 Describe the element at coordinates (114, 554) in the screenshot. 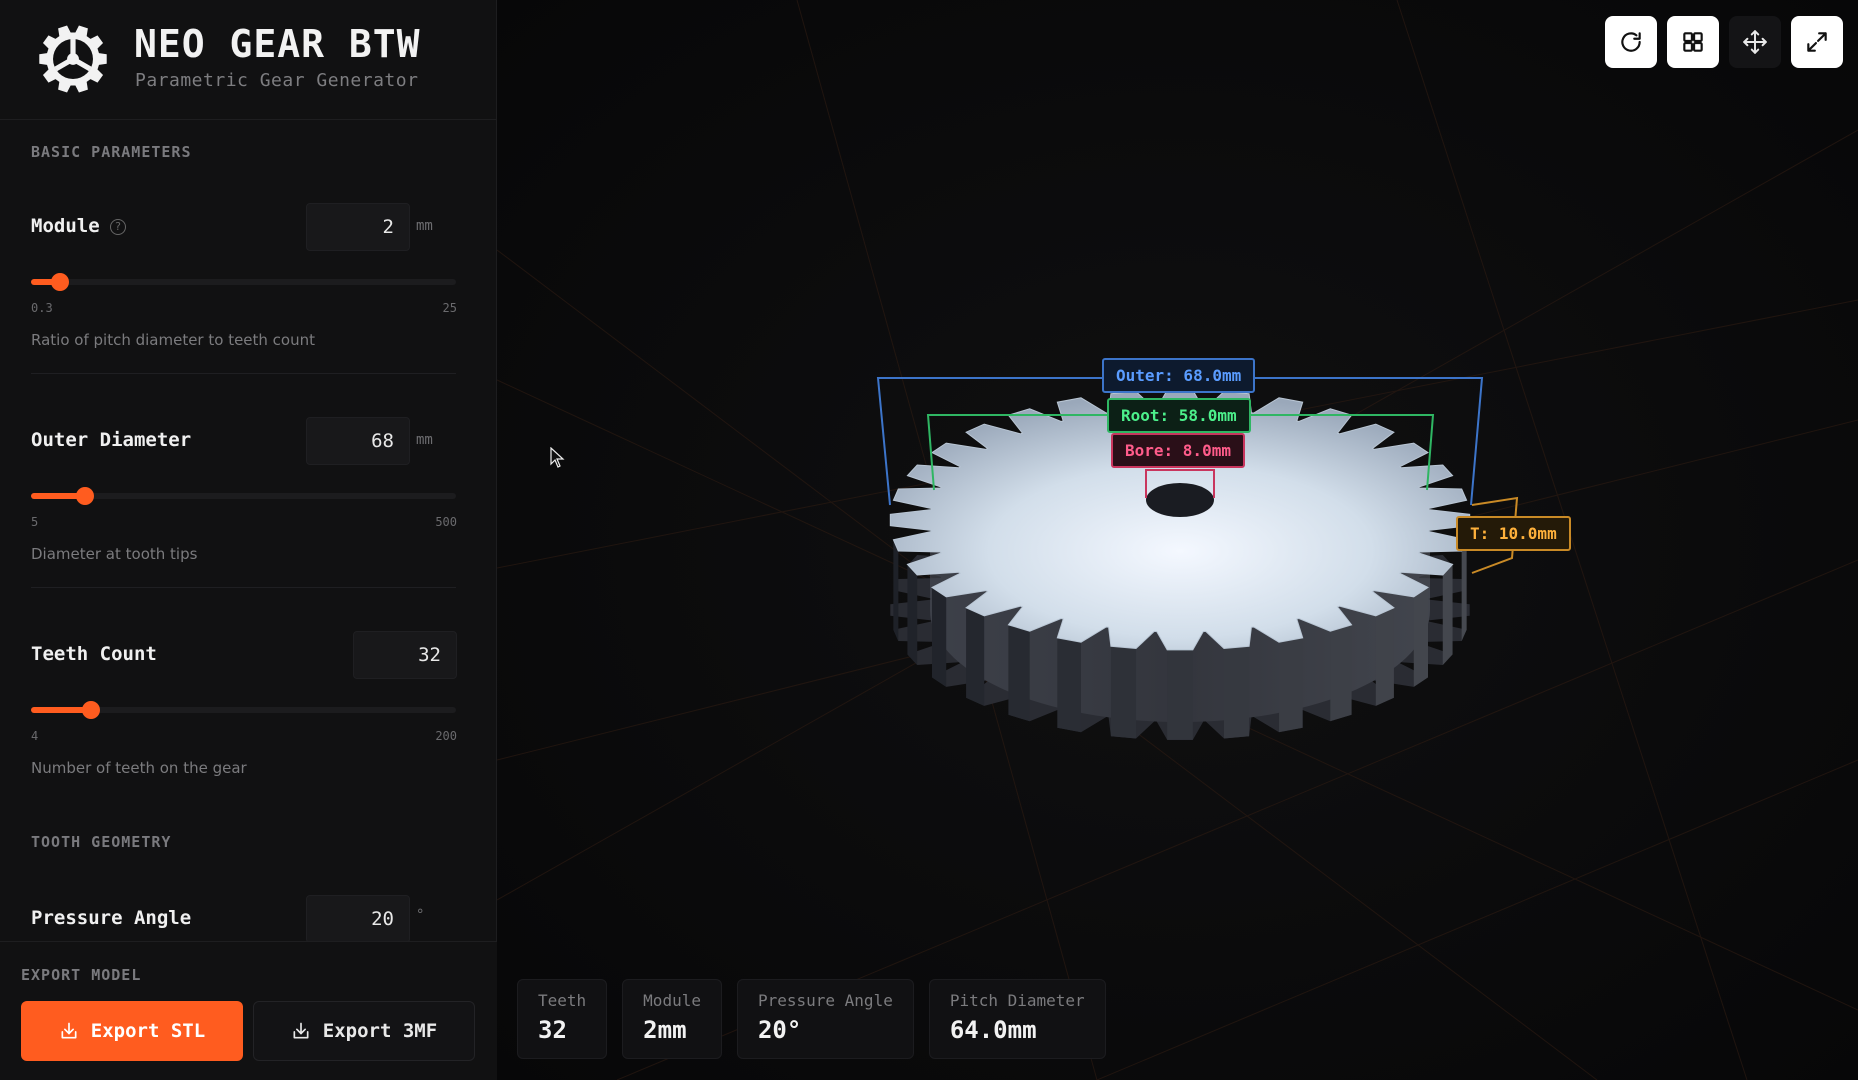

I see `outer-diameter-description: Diameter at tooth tips` at that location.